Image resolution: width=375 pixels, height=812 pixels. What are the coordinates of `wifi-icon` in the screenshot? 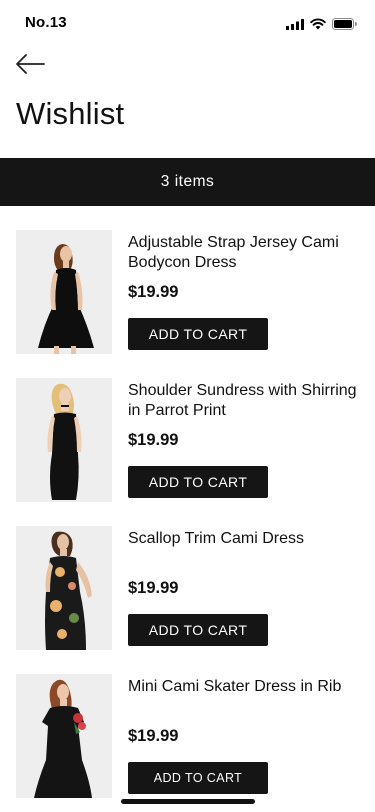 It's located at (318, 26).